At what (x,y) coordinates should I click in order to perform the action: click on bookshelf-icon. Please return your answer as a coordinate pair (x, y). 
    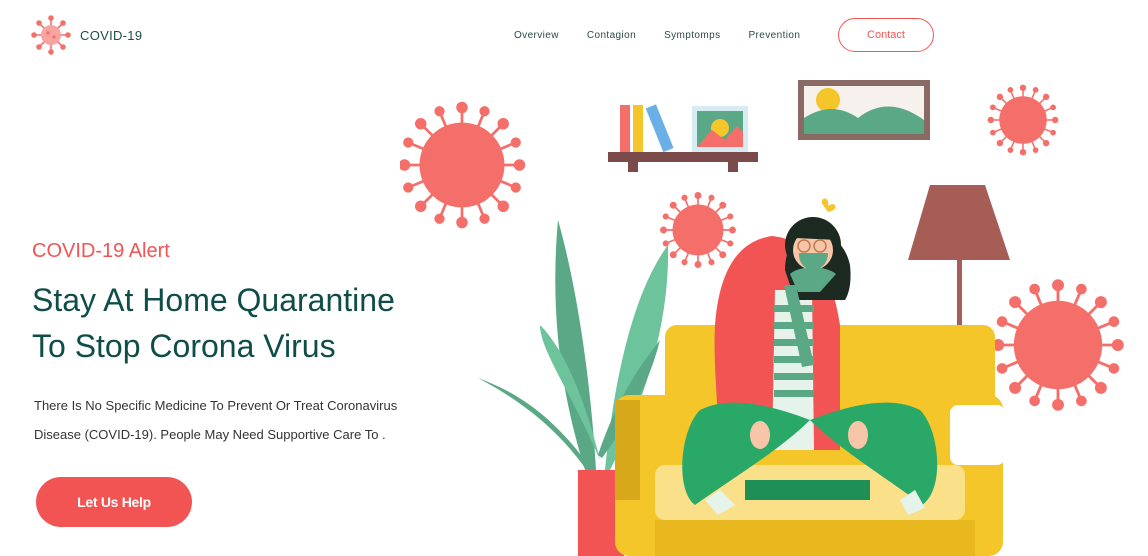
    Looking at the image, I should click on (683, 138).